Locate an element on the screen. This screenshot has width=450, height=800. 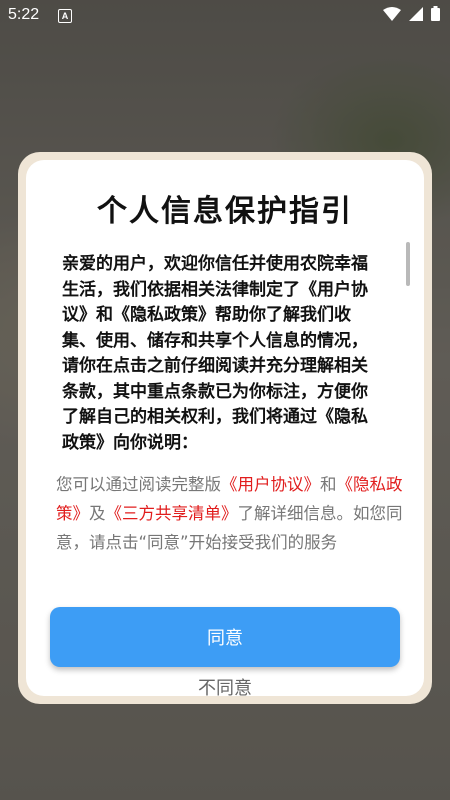
a-icon: A is located at coordinates (65, 16).